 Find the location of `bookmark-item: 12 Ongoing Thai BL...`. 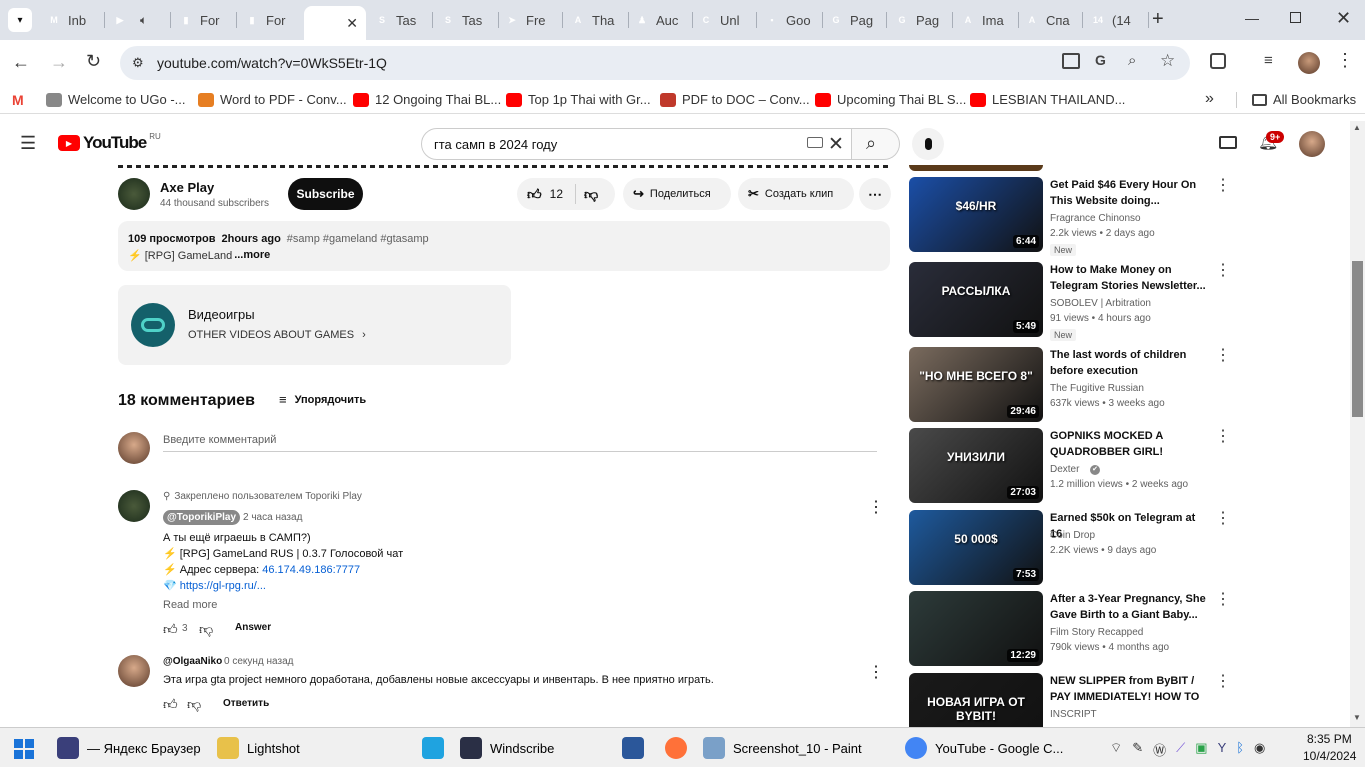

bookmark-item: 12 Ongoing Thai BL... is located at coordinates (427, 99).